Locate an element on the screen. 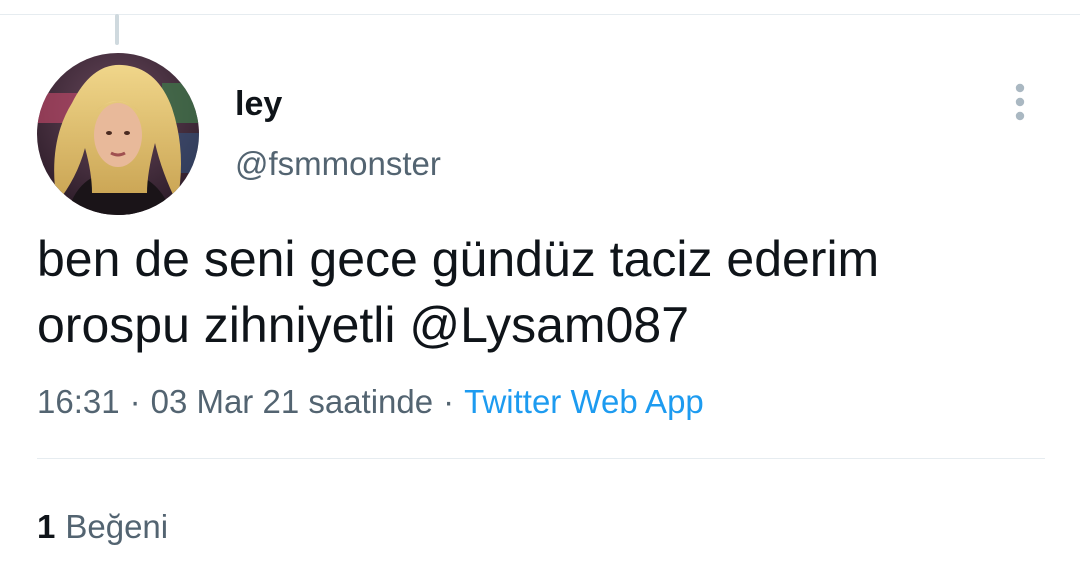 The height and width of the screenshot is (588, 1080). avatar is located at coordinates (118, 134).